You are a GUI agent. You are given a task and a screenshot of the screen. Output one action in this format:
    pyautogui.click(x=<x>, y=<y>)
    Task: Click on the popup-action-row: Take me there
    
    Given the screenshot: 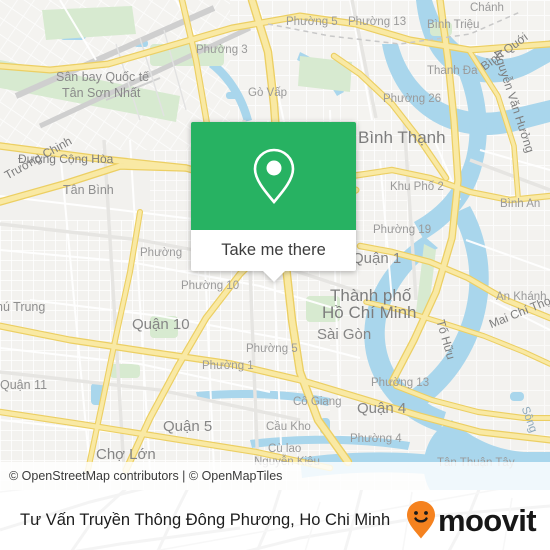 What is the action you would take?
    pyautogui.click(x=273, y=250)
    